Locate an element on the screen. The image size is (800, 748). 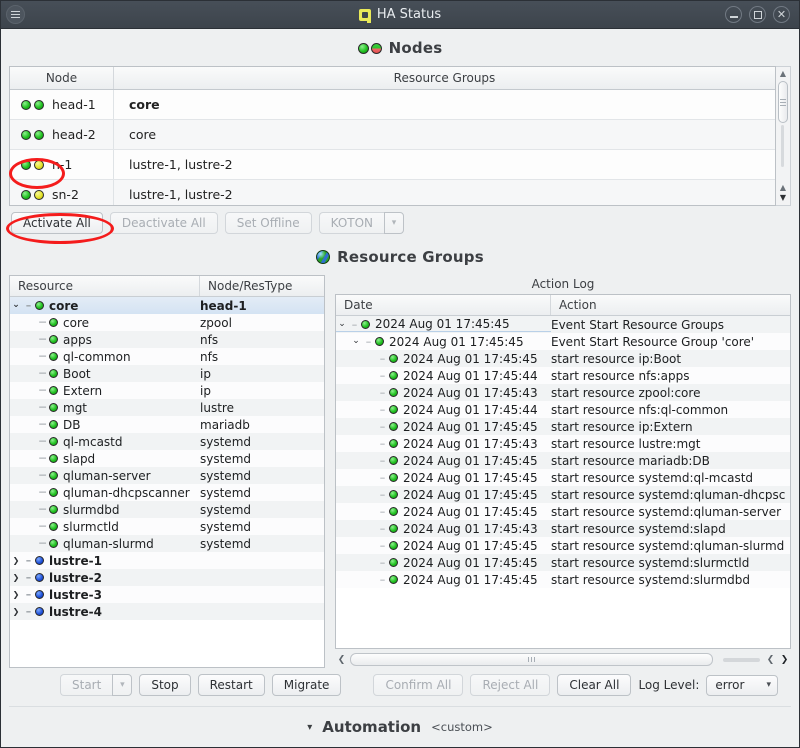
window-controls: ✕ is located at coordinates (762, 14).